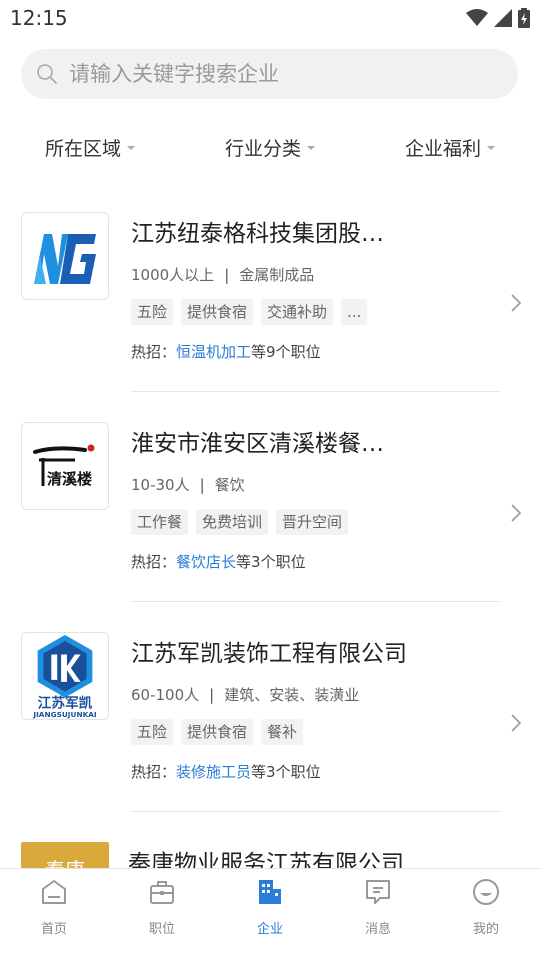 This screenshot has height=961, width=540. What do you see at coordinates (277, 275) in the screenshot?
I see `company-industry: 金属制成品` at bounding box center [277, 275].